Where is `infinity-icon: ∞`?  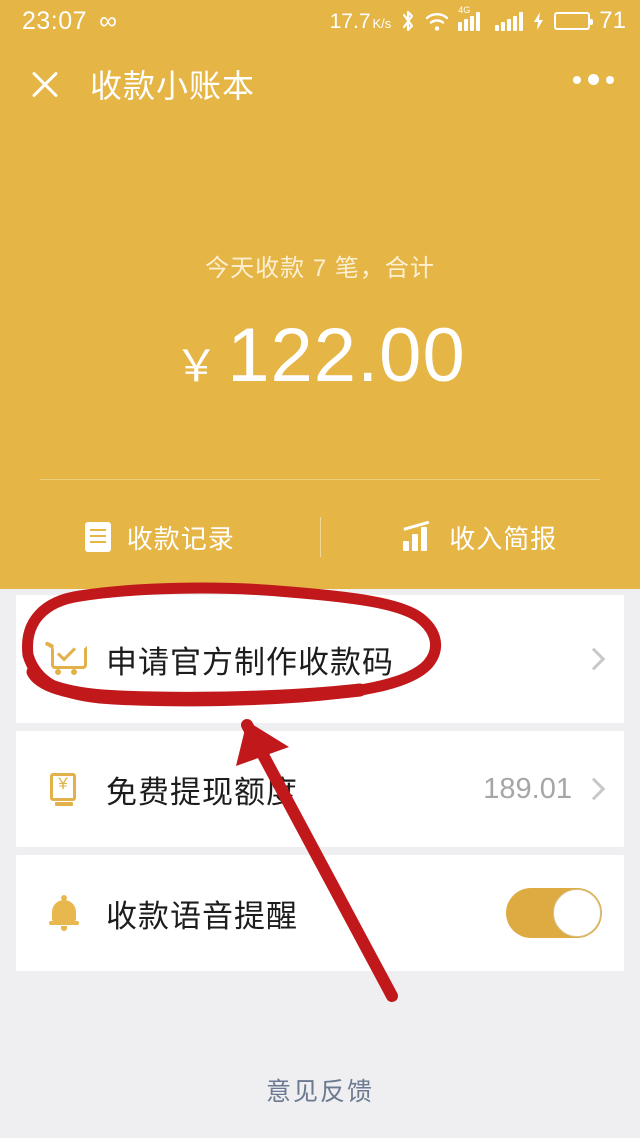 infinity-icon: ∞ is located at coordinates (108, 20).